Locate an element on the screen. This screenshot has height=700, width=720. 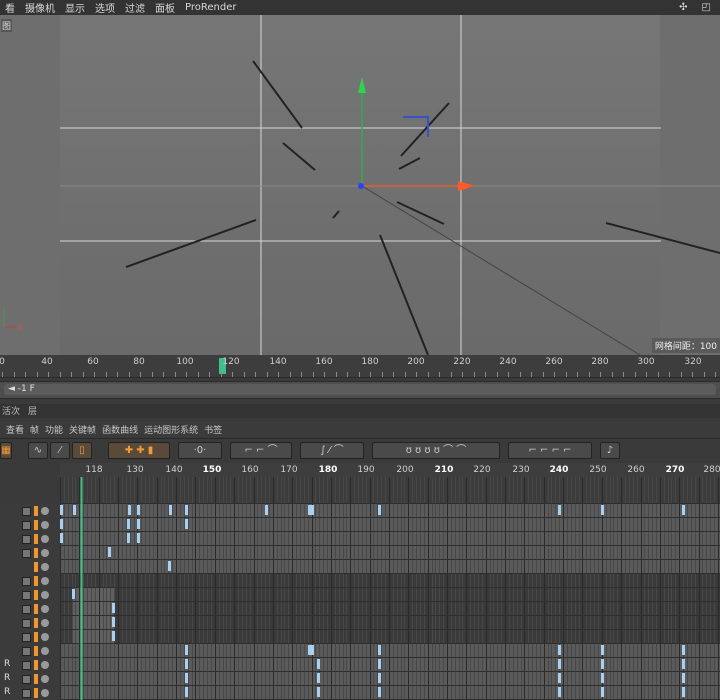
tangent-tools-icon: ʊ ʊ ʊ ʊ ⌒ ⌒ is located at coordinates (436, 450).